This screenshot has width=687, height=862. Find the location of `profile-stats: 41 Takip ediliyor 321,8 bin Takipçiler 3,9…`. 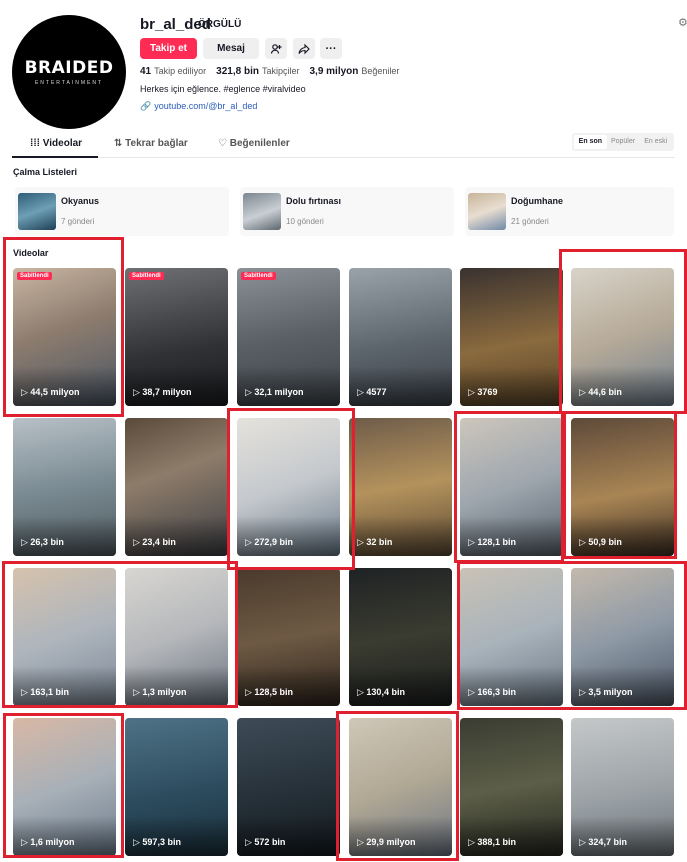

profile-stats: 41 Takip ediliyor 321,8 bin Takipçiler 3,9… is located at coordinates (269, 71).